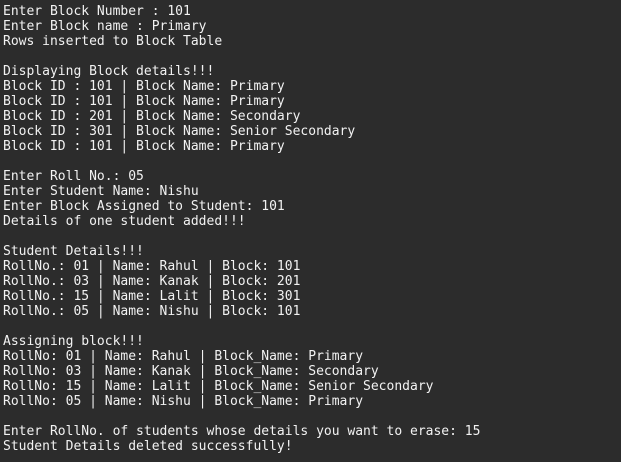  I want to click on terminal-line: Block ID : 201 | Block Name: Secondary, so click(152, 116).